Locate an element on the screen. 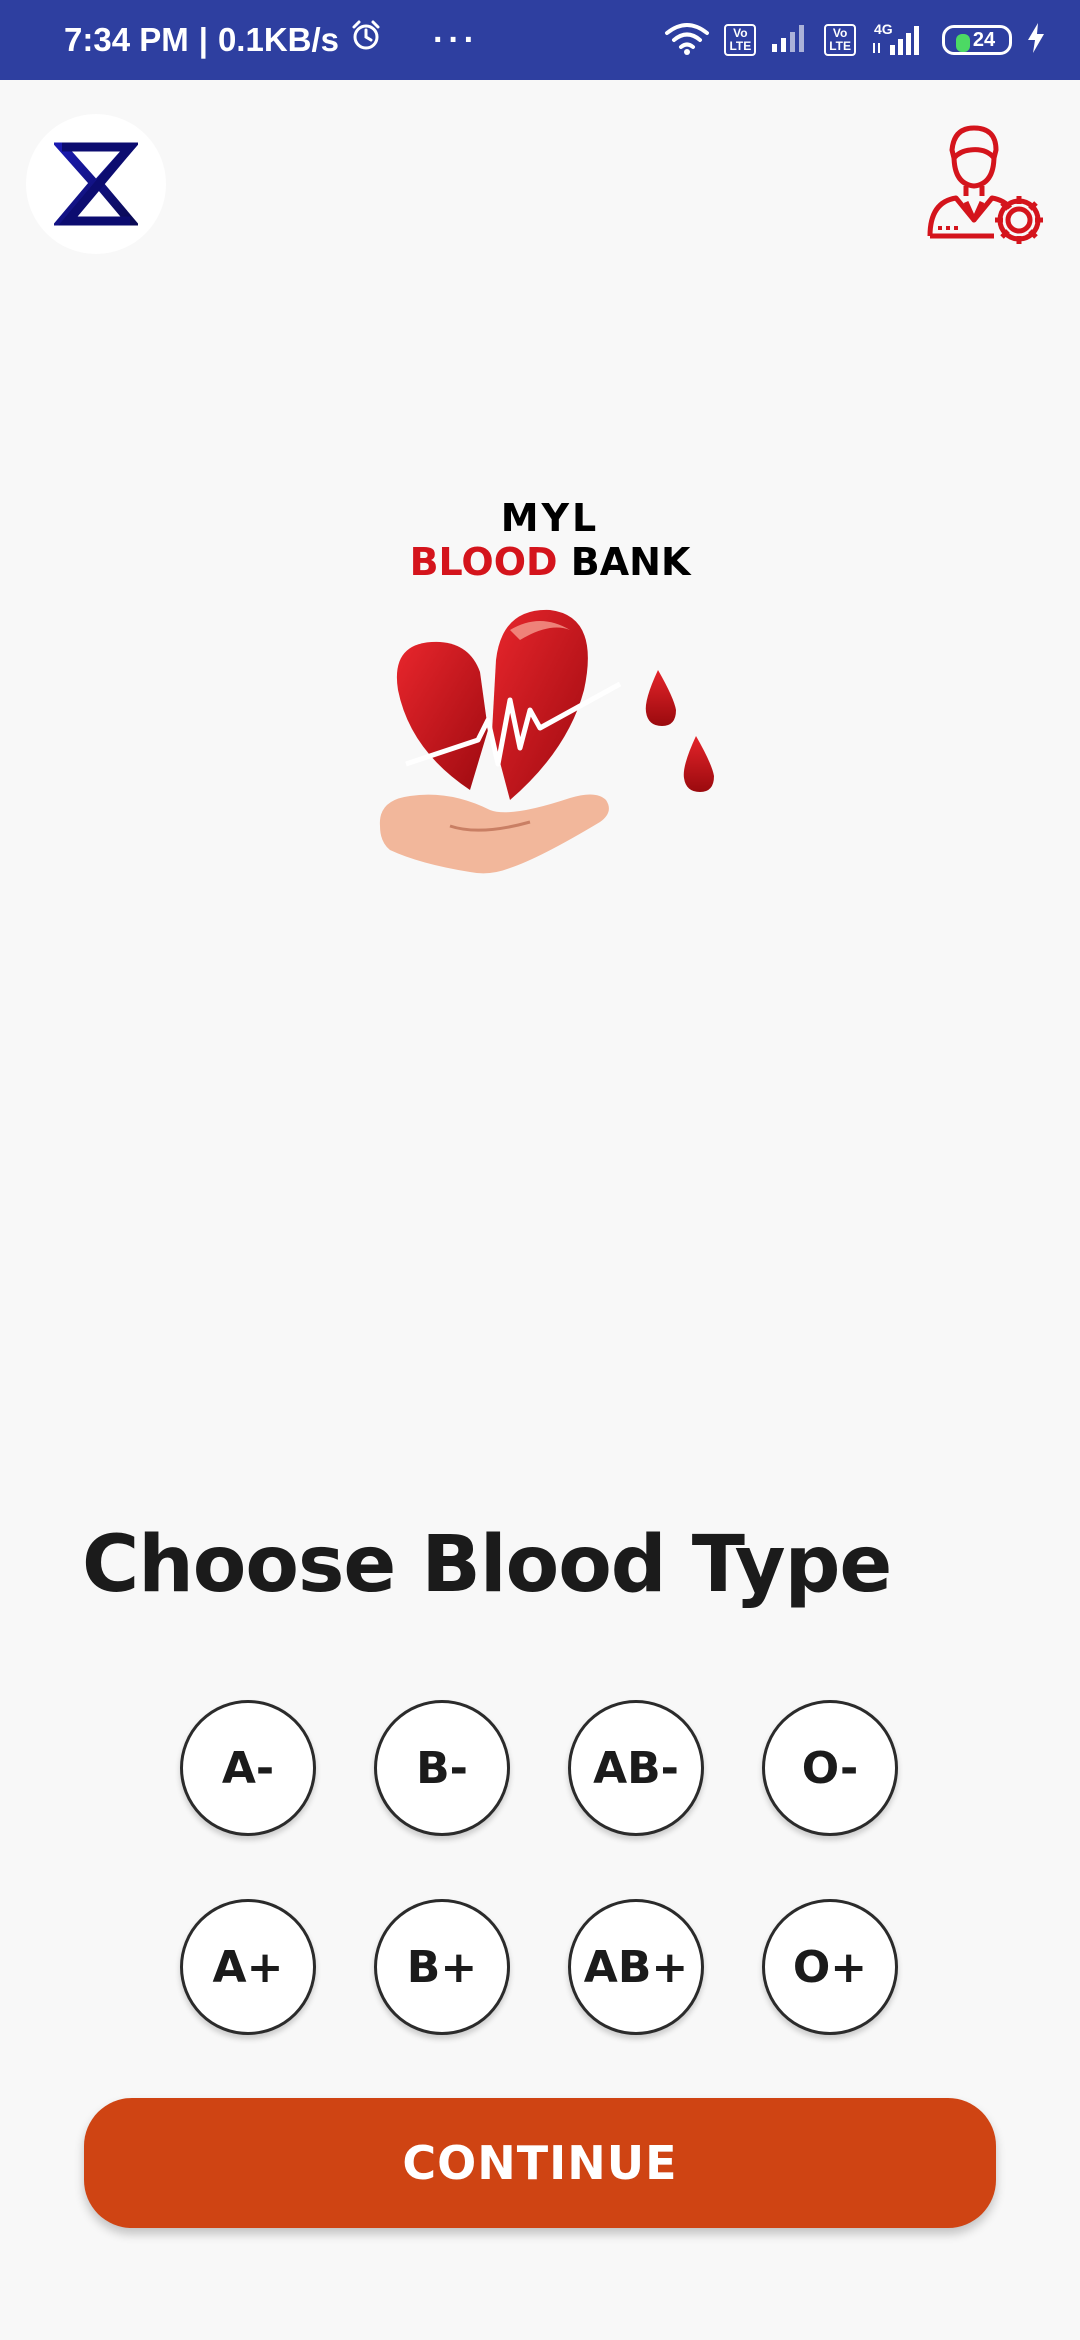 Image resolution: width=1080 pixels, height=2340 pixels. blood-type-b-neg-button: B- is located at coordinates (442, 1768).